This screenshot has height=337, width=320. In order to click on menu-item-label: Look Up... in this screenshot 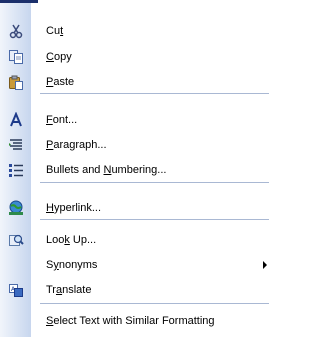, I will do `click(71, 240)`.